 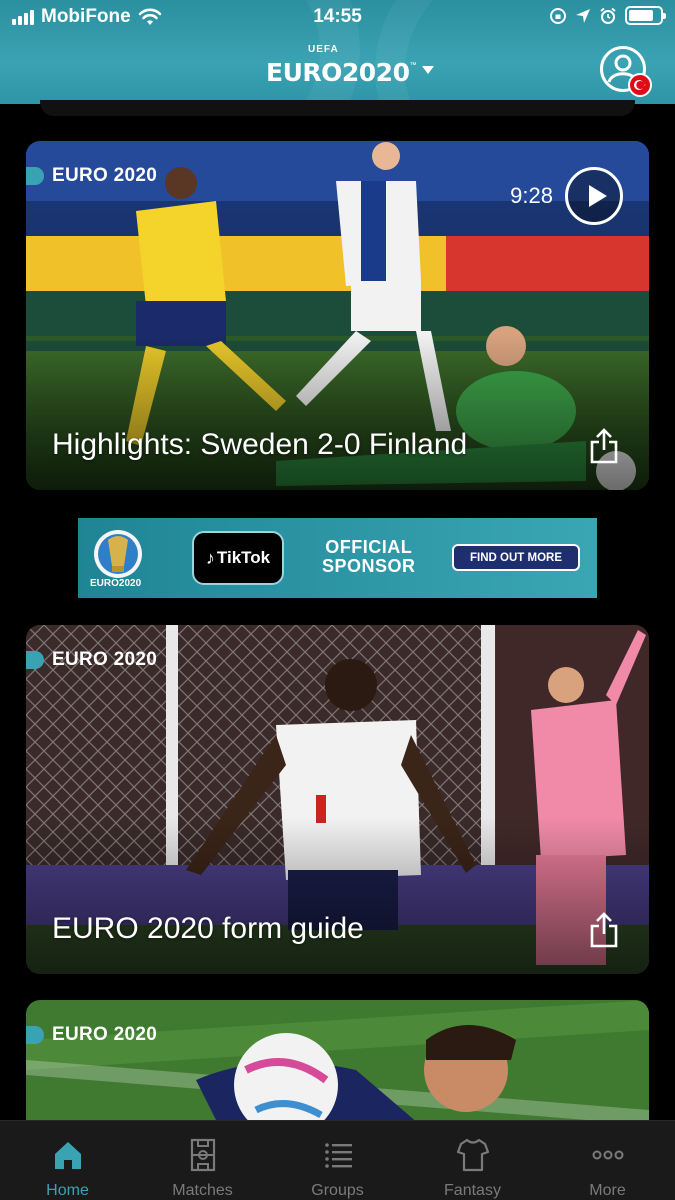 What do you see at coordinates (369, 547) in the screenshot?
I see `ad-line1: OFFICIAL` at bounding box center [369, 547].